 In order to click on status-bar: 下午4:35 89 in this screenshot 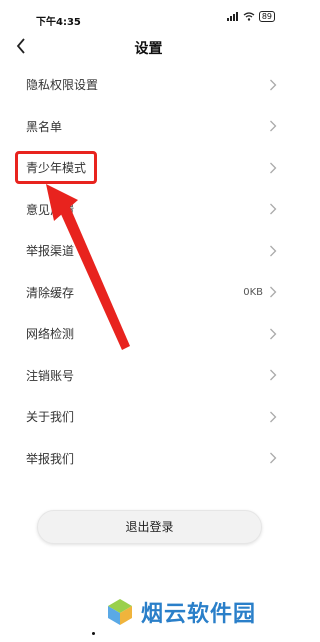, I will do `click(148, 17)`.